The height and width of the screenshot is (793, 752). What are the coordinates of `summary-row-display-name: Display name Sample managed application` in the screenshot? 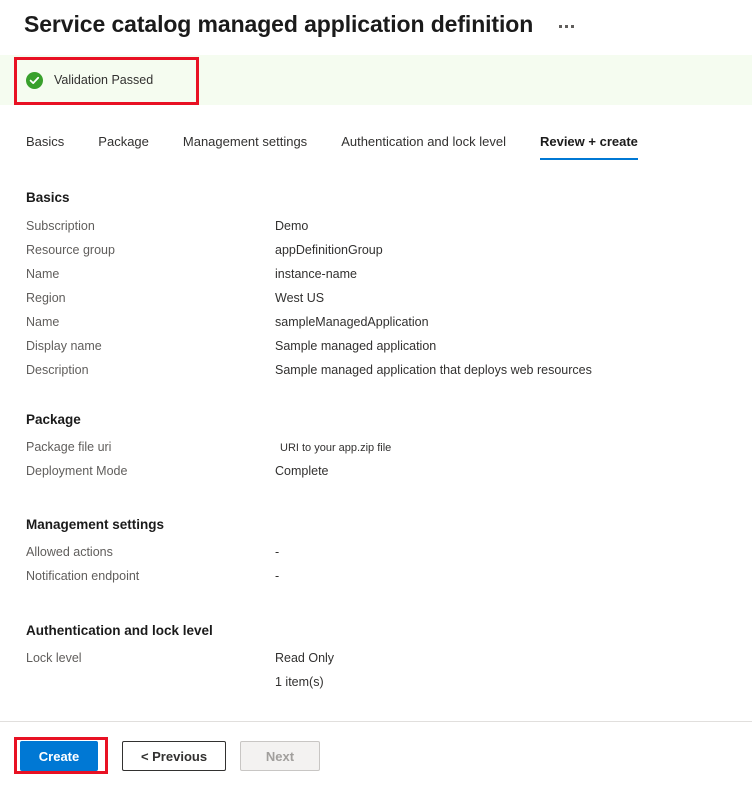 It's located at (376, 351).